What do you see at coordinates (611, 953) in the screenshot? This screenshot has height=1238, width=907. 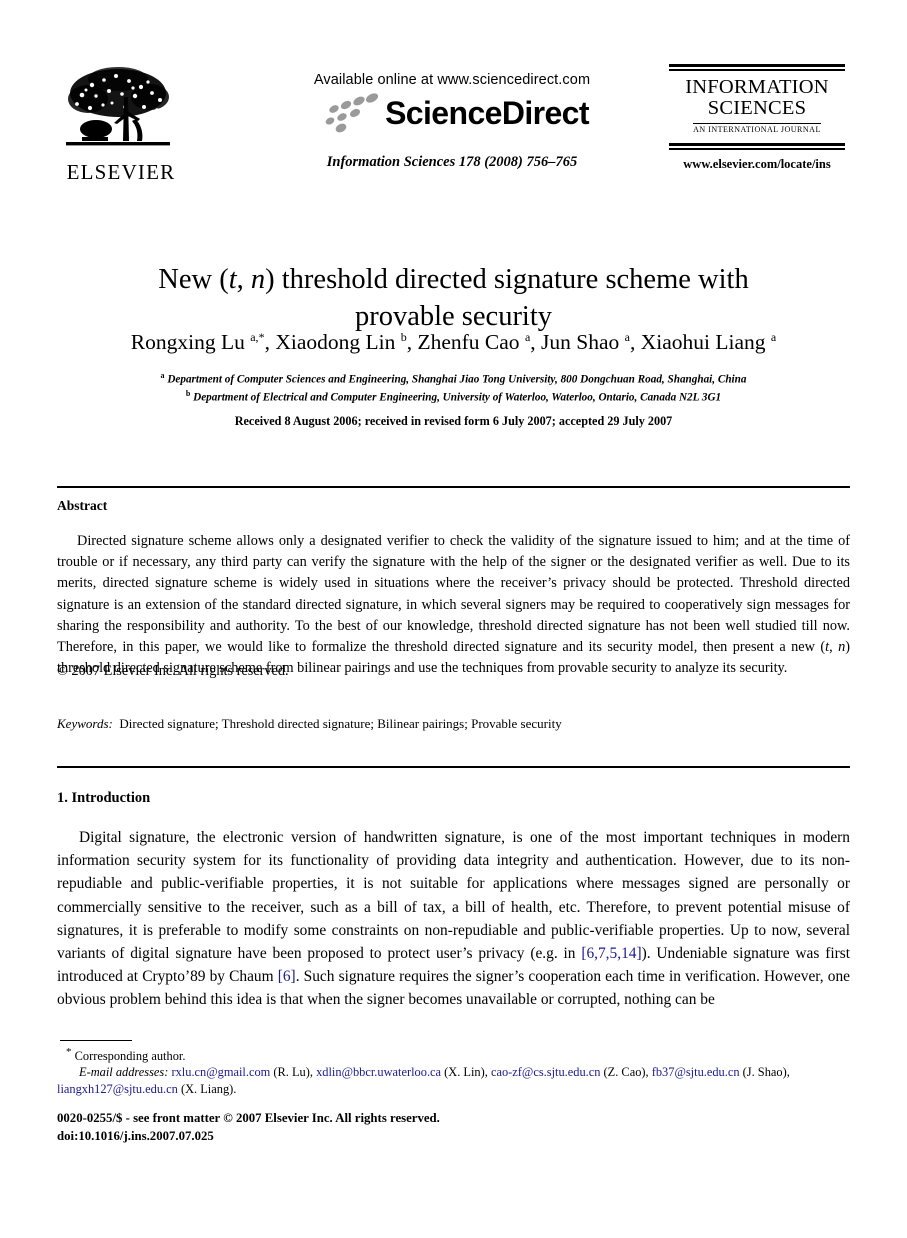 I see `citation-link-6-7-5-14: [6,7,5,14]` at bounding box center [611, 953].